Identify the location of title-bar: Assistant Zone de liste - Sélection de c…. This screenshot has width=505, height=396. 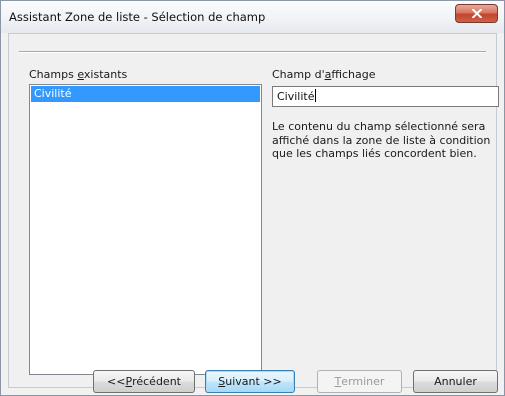
(252, 17).